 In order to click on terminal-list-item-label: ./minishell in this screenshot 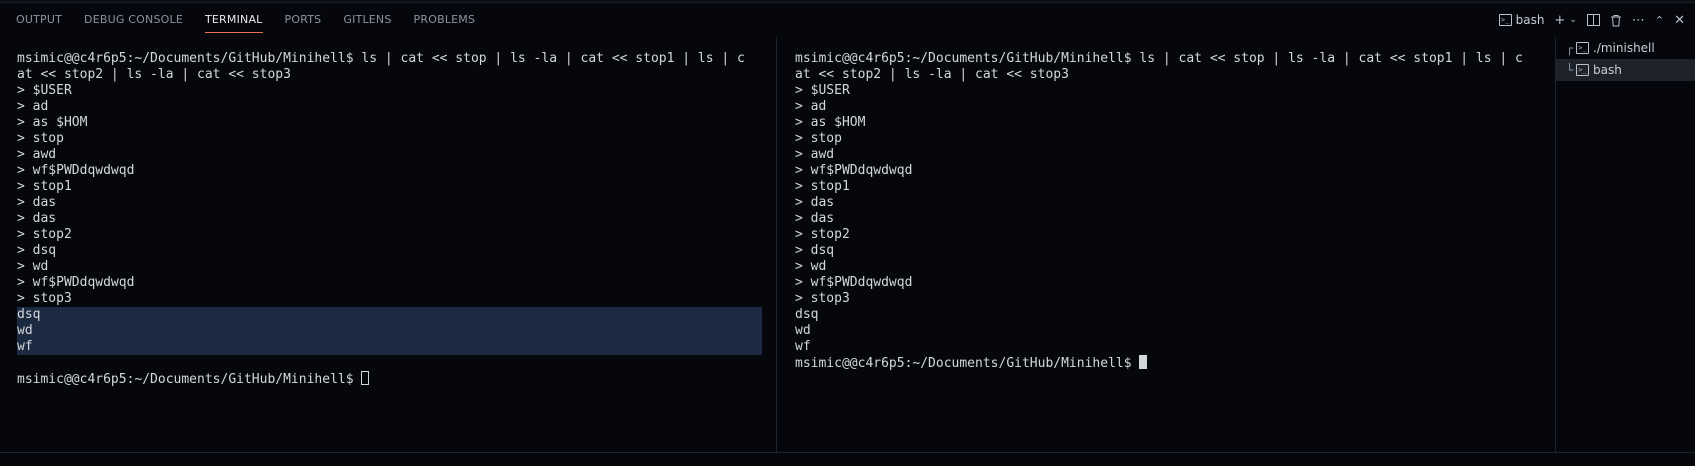, I will do `click(1624, 48)`.